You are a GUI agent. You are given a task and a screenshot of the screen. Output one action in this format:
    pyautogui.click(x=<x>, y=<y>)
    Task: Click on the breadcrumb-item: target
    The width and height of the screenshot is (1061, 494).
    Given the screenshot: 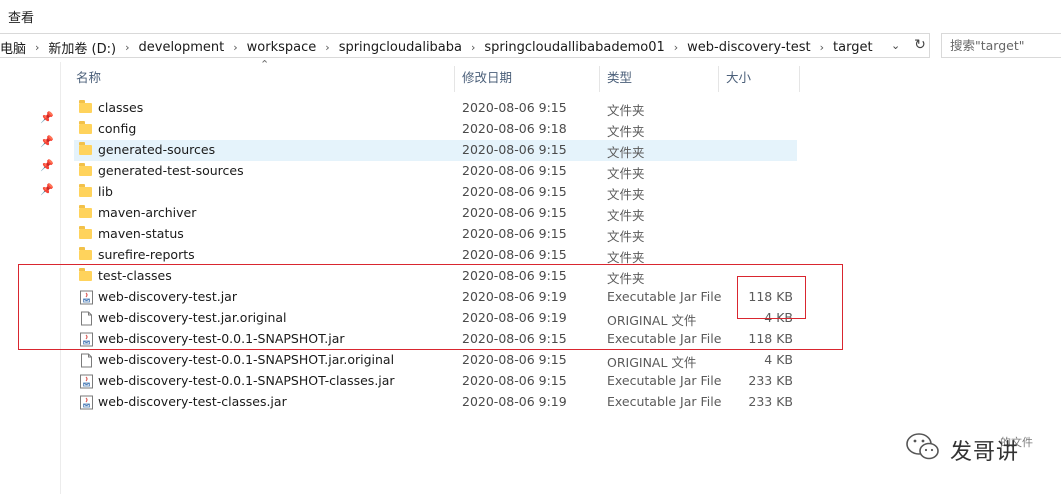 What is the action you would take?
    pyautogui.click(x=853, y=47)
    